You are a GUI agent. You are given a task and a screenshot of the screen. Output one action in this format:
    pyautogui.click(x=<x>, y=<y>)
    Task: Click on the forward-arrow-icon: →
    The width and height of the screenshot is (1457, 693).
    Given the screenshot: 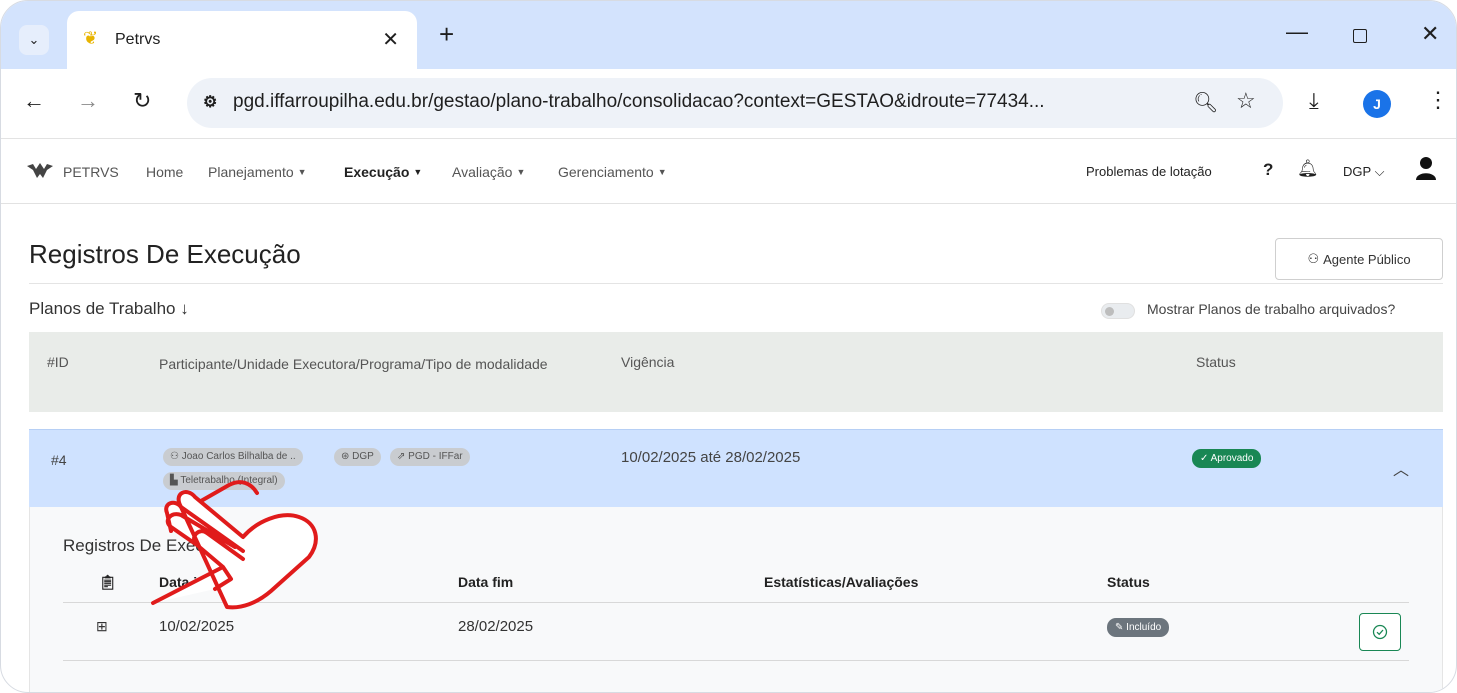 What is the action you would take?
    pyautogui.click(x=88, y=101)
    